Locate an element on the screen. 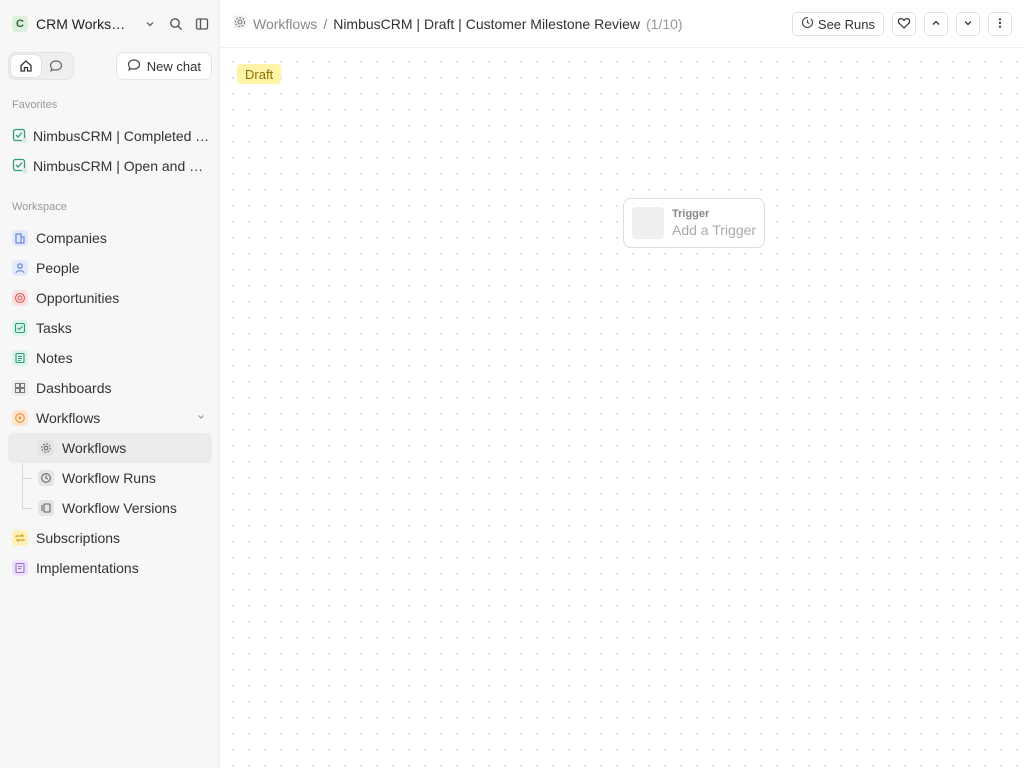  sidebar-item-label: Implementations is located at coordinates (87, 568).